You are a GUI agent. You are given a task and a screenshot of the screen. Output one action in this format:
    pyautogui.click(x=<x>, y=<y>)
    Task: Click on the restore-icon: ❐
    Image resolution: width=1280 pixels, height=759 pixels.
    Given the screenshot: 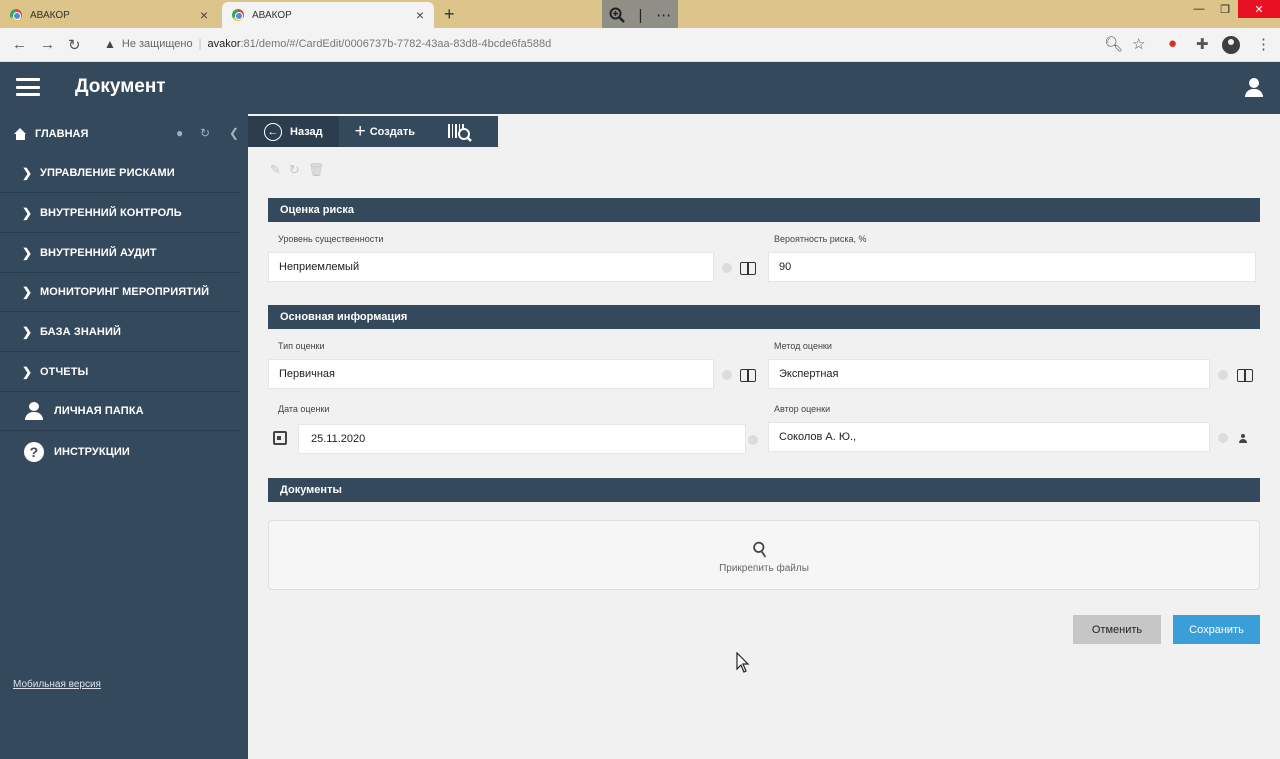 What is the action you would take?
    pyautogui.click(x=1225, y=9)
    